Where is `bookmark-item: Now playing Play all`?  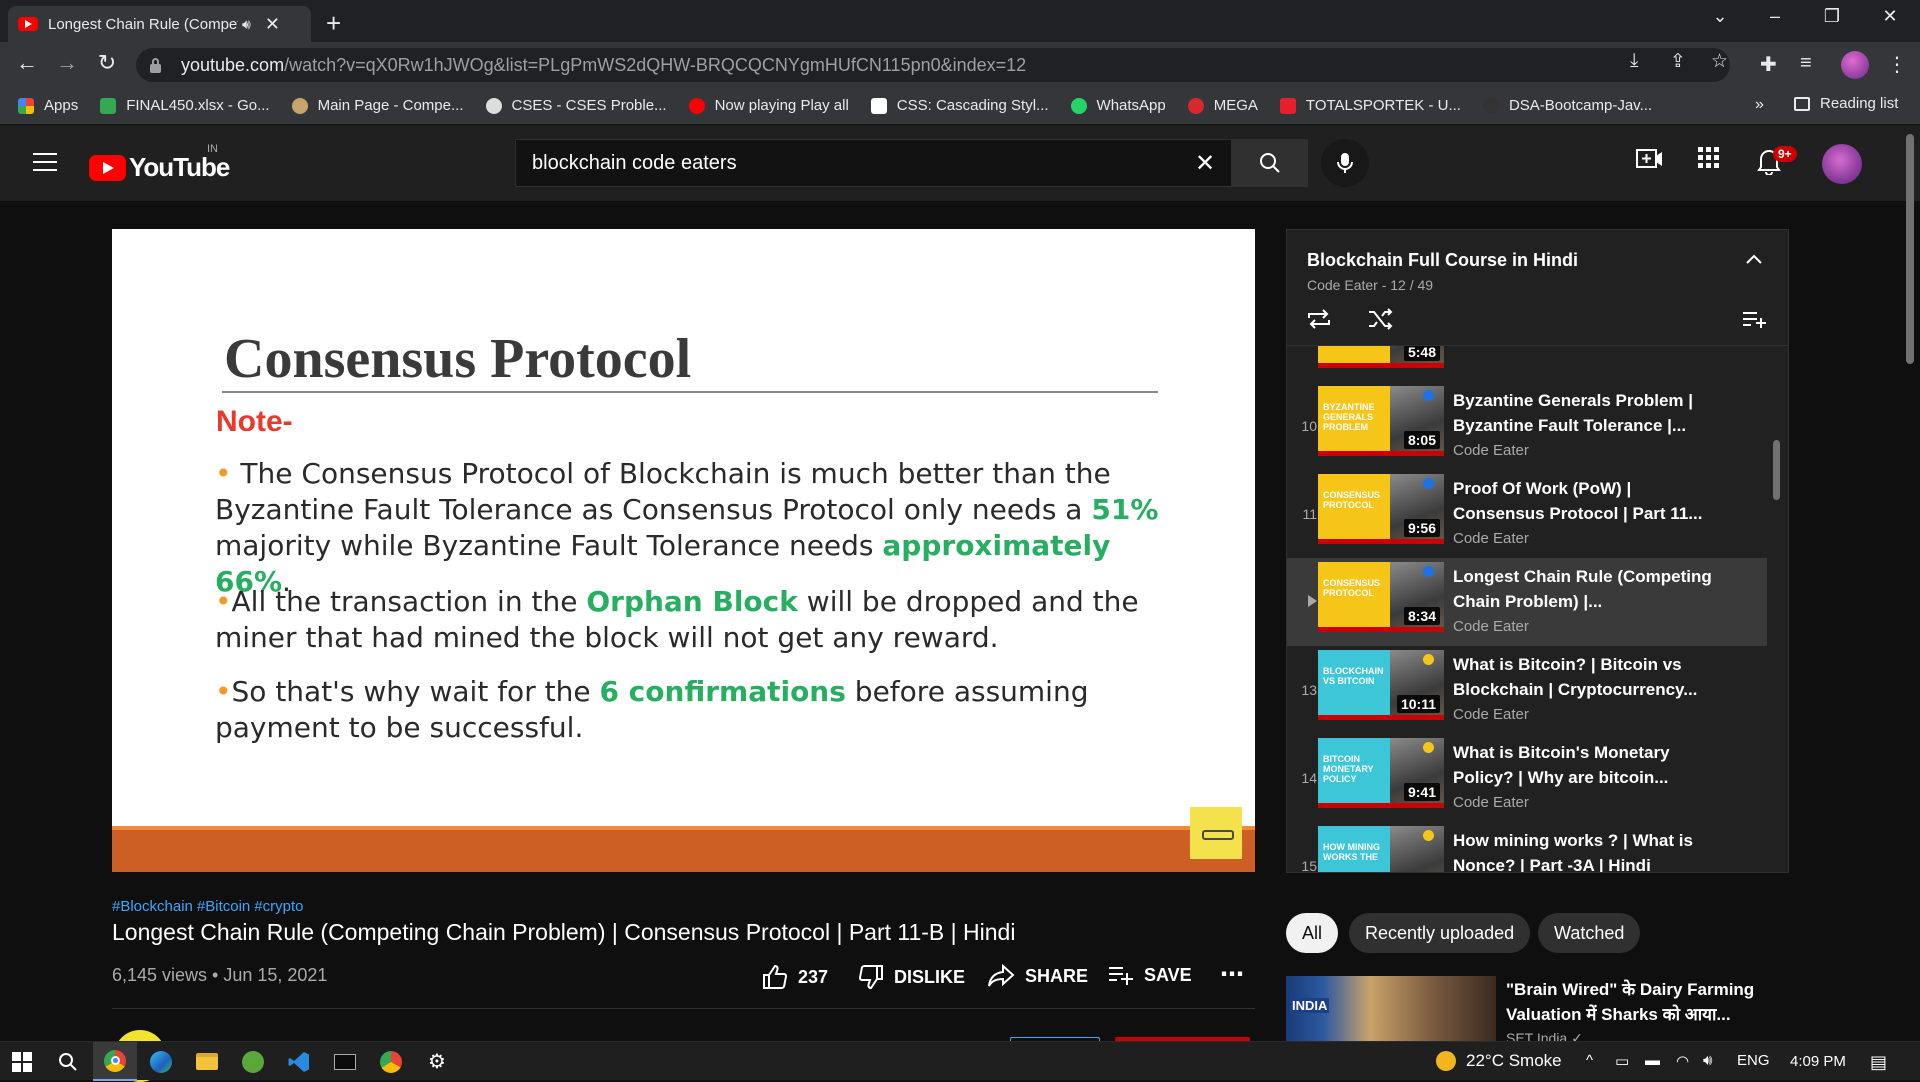
bookmark-item: Now playing Play all is located at coordinates (768, 105).